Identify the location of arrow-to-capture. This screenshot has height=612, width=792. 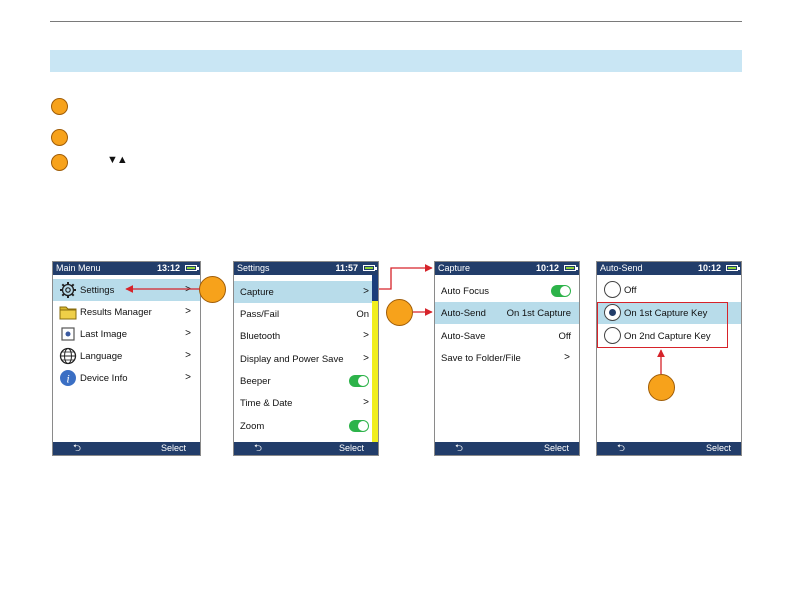
(406, 277).